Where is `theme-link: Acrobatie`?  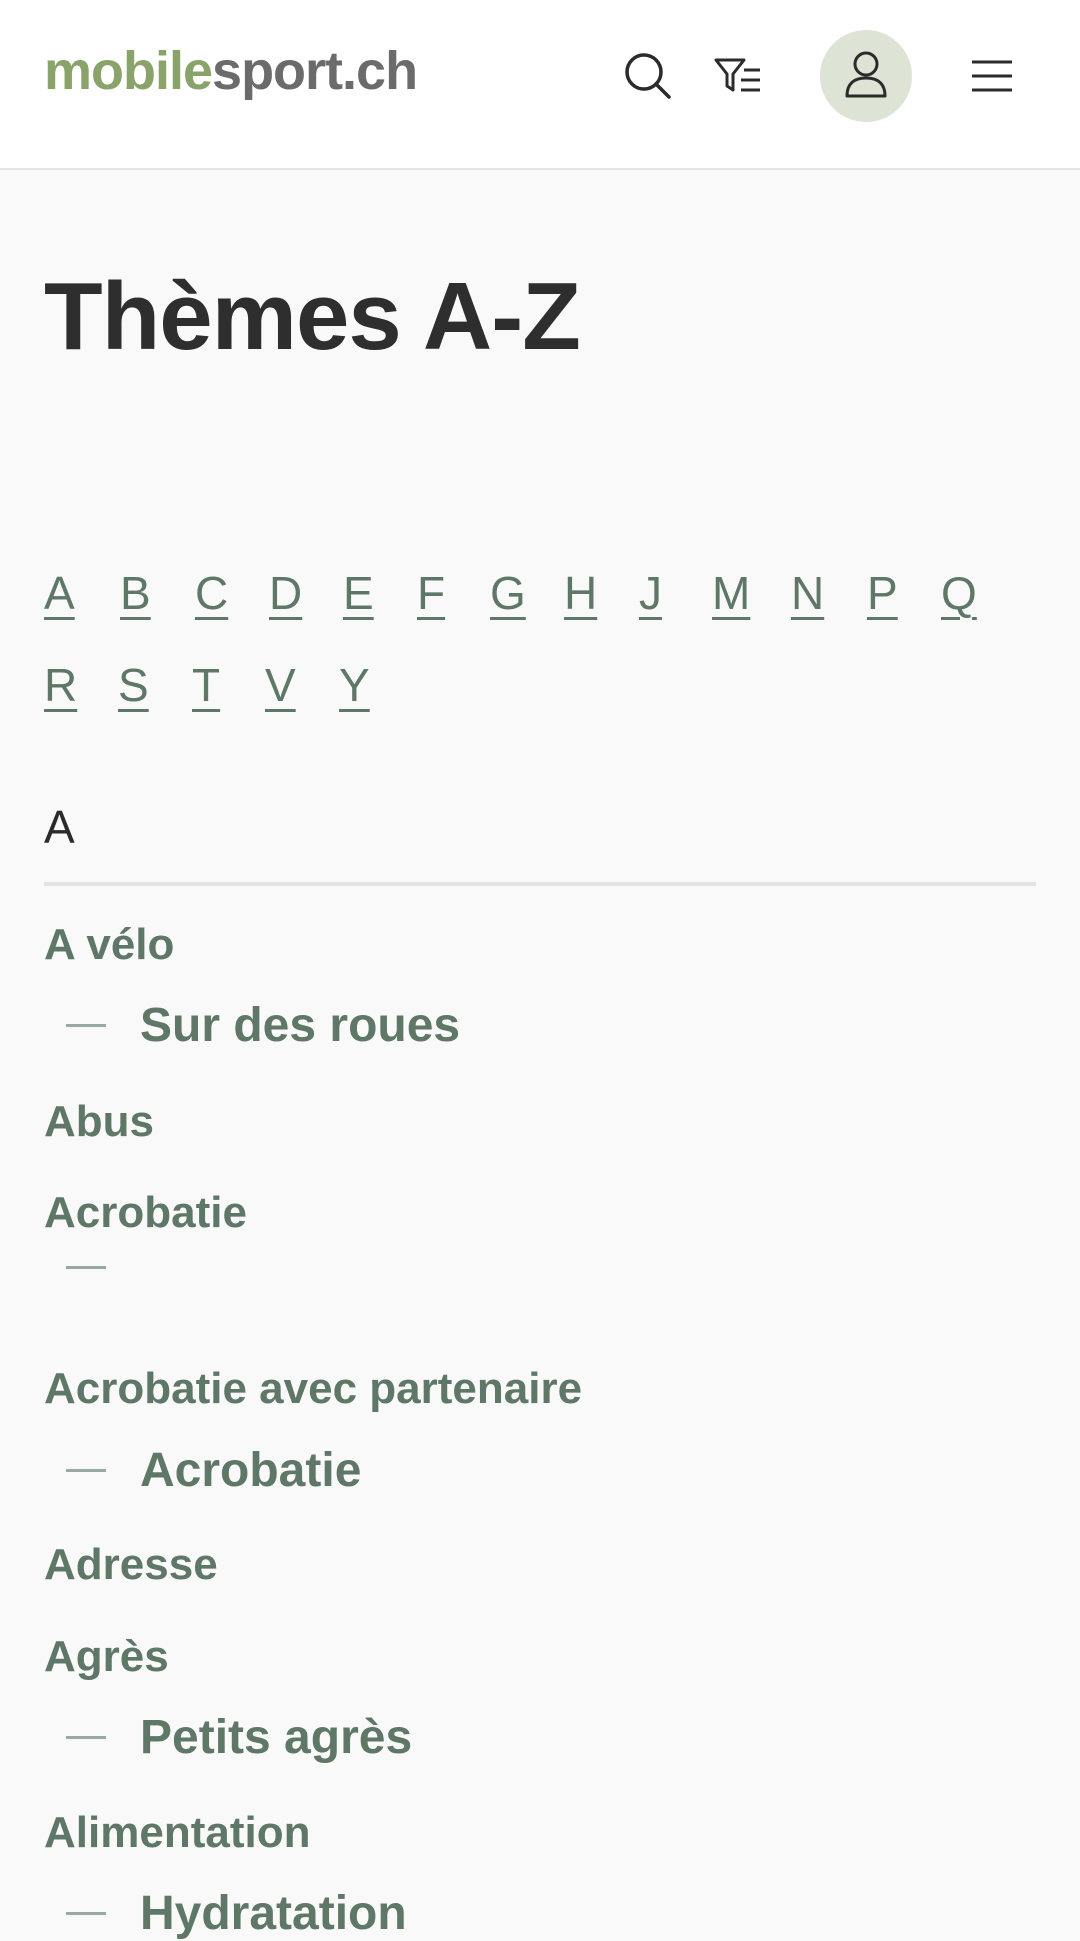 theme-link: Acrobatie is located at coordinates (145, 1213).